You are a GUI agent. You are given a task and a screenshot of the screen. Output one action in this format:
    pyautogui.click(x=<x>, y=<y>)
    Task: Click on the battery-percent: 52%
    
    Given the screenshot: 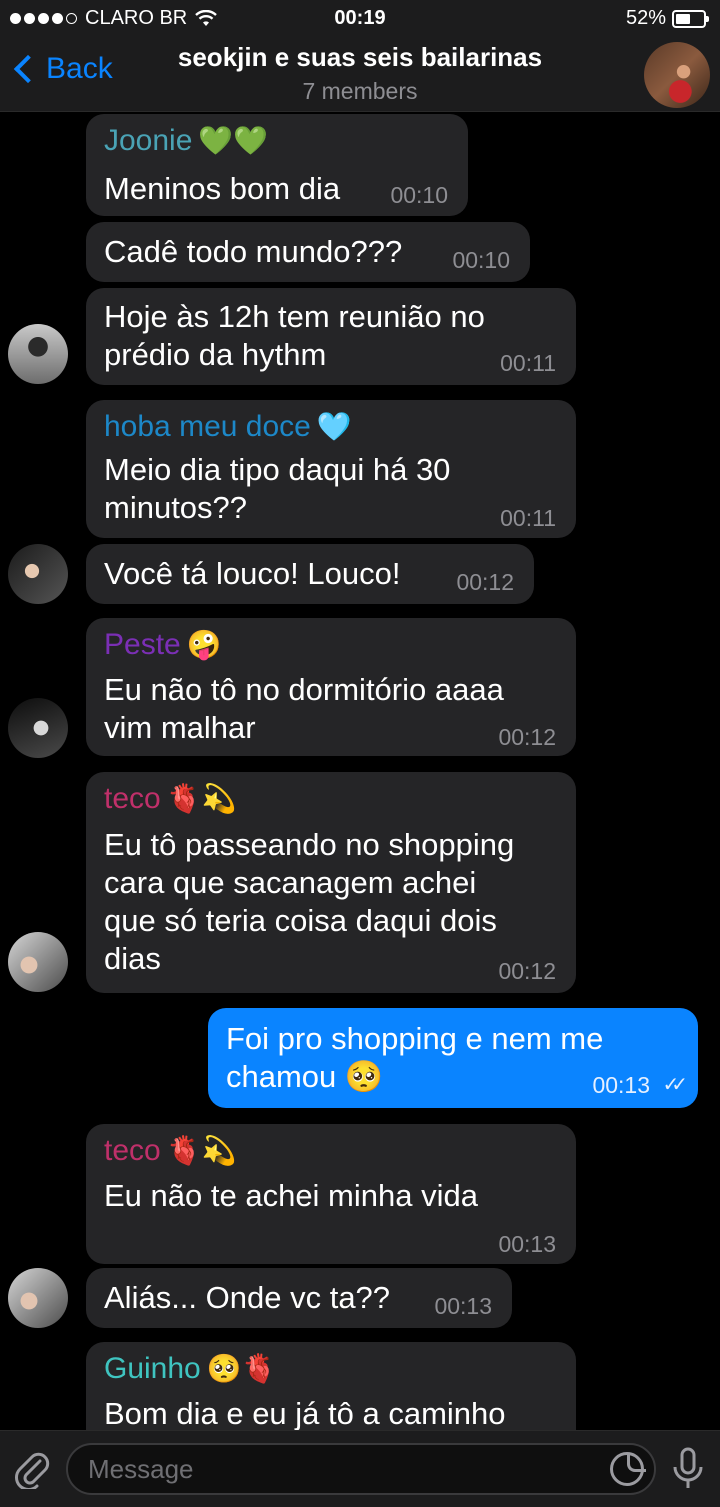 What is the action you would take?
    pyautogui.click(x=645, y=18)
    